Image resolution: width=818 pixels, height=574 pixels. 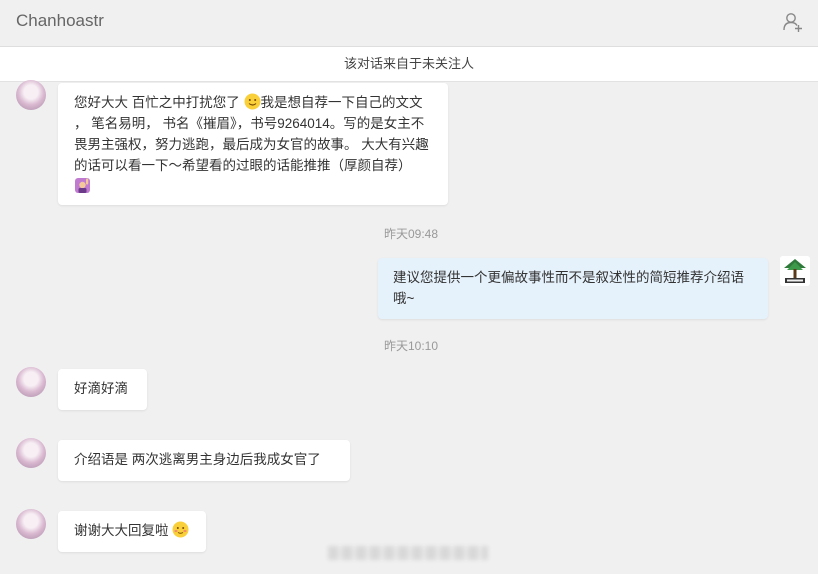 What do you see at coordinates (197, 459) in the screenshot?
I see `message-text: 介绍语是 两次逃离男主身边后我成女官了` at bounding box center [197, 459].